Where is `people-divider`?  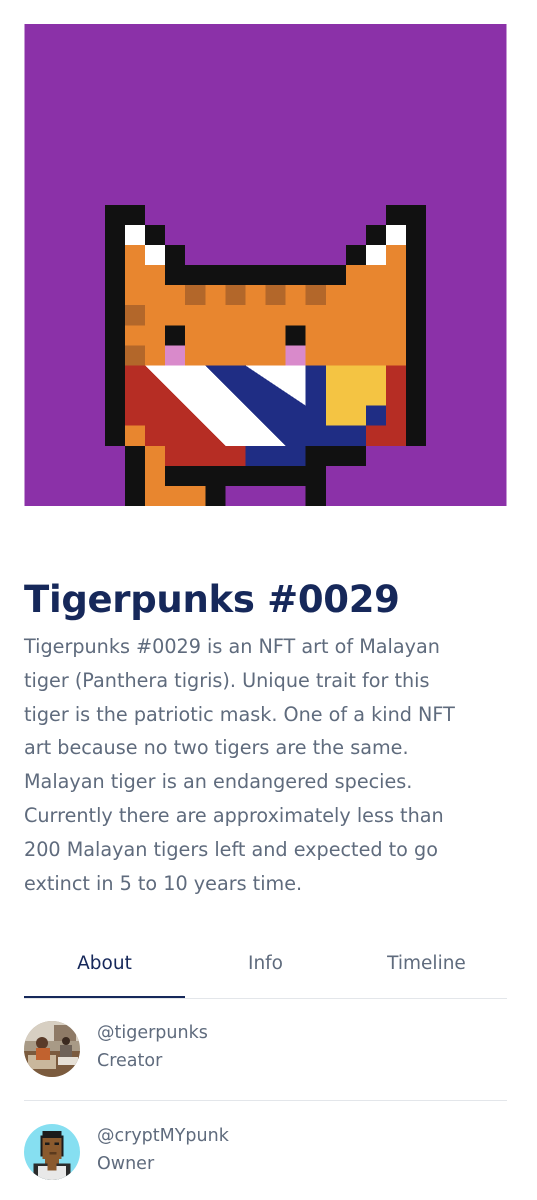
people-divider is located at coordinates (265, 1100).